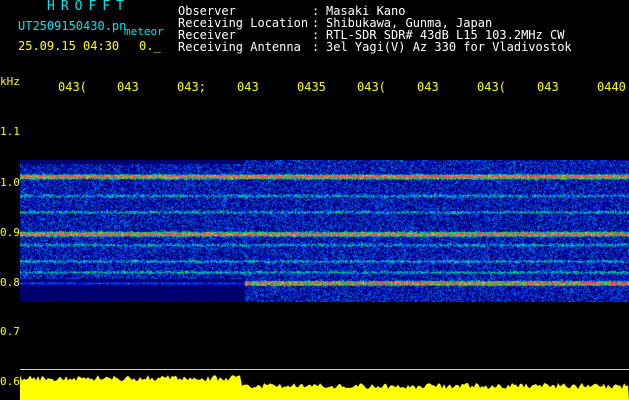 The width and height of the screenshot is (629, 400). Describe the element at coordinates (449, 47) in the screenshot. I see `antenna-value: 3el Yagi(V) Az 330 for Vladivostok` at that location.